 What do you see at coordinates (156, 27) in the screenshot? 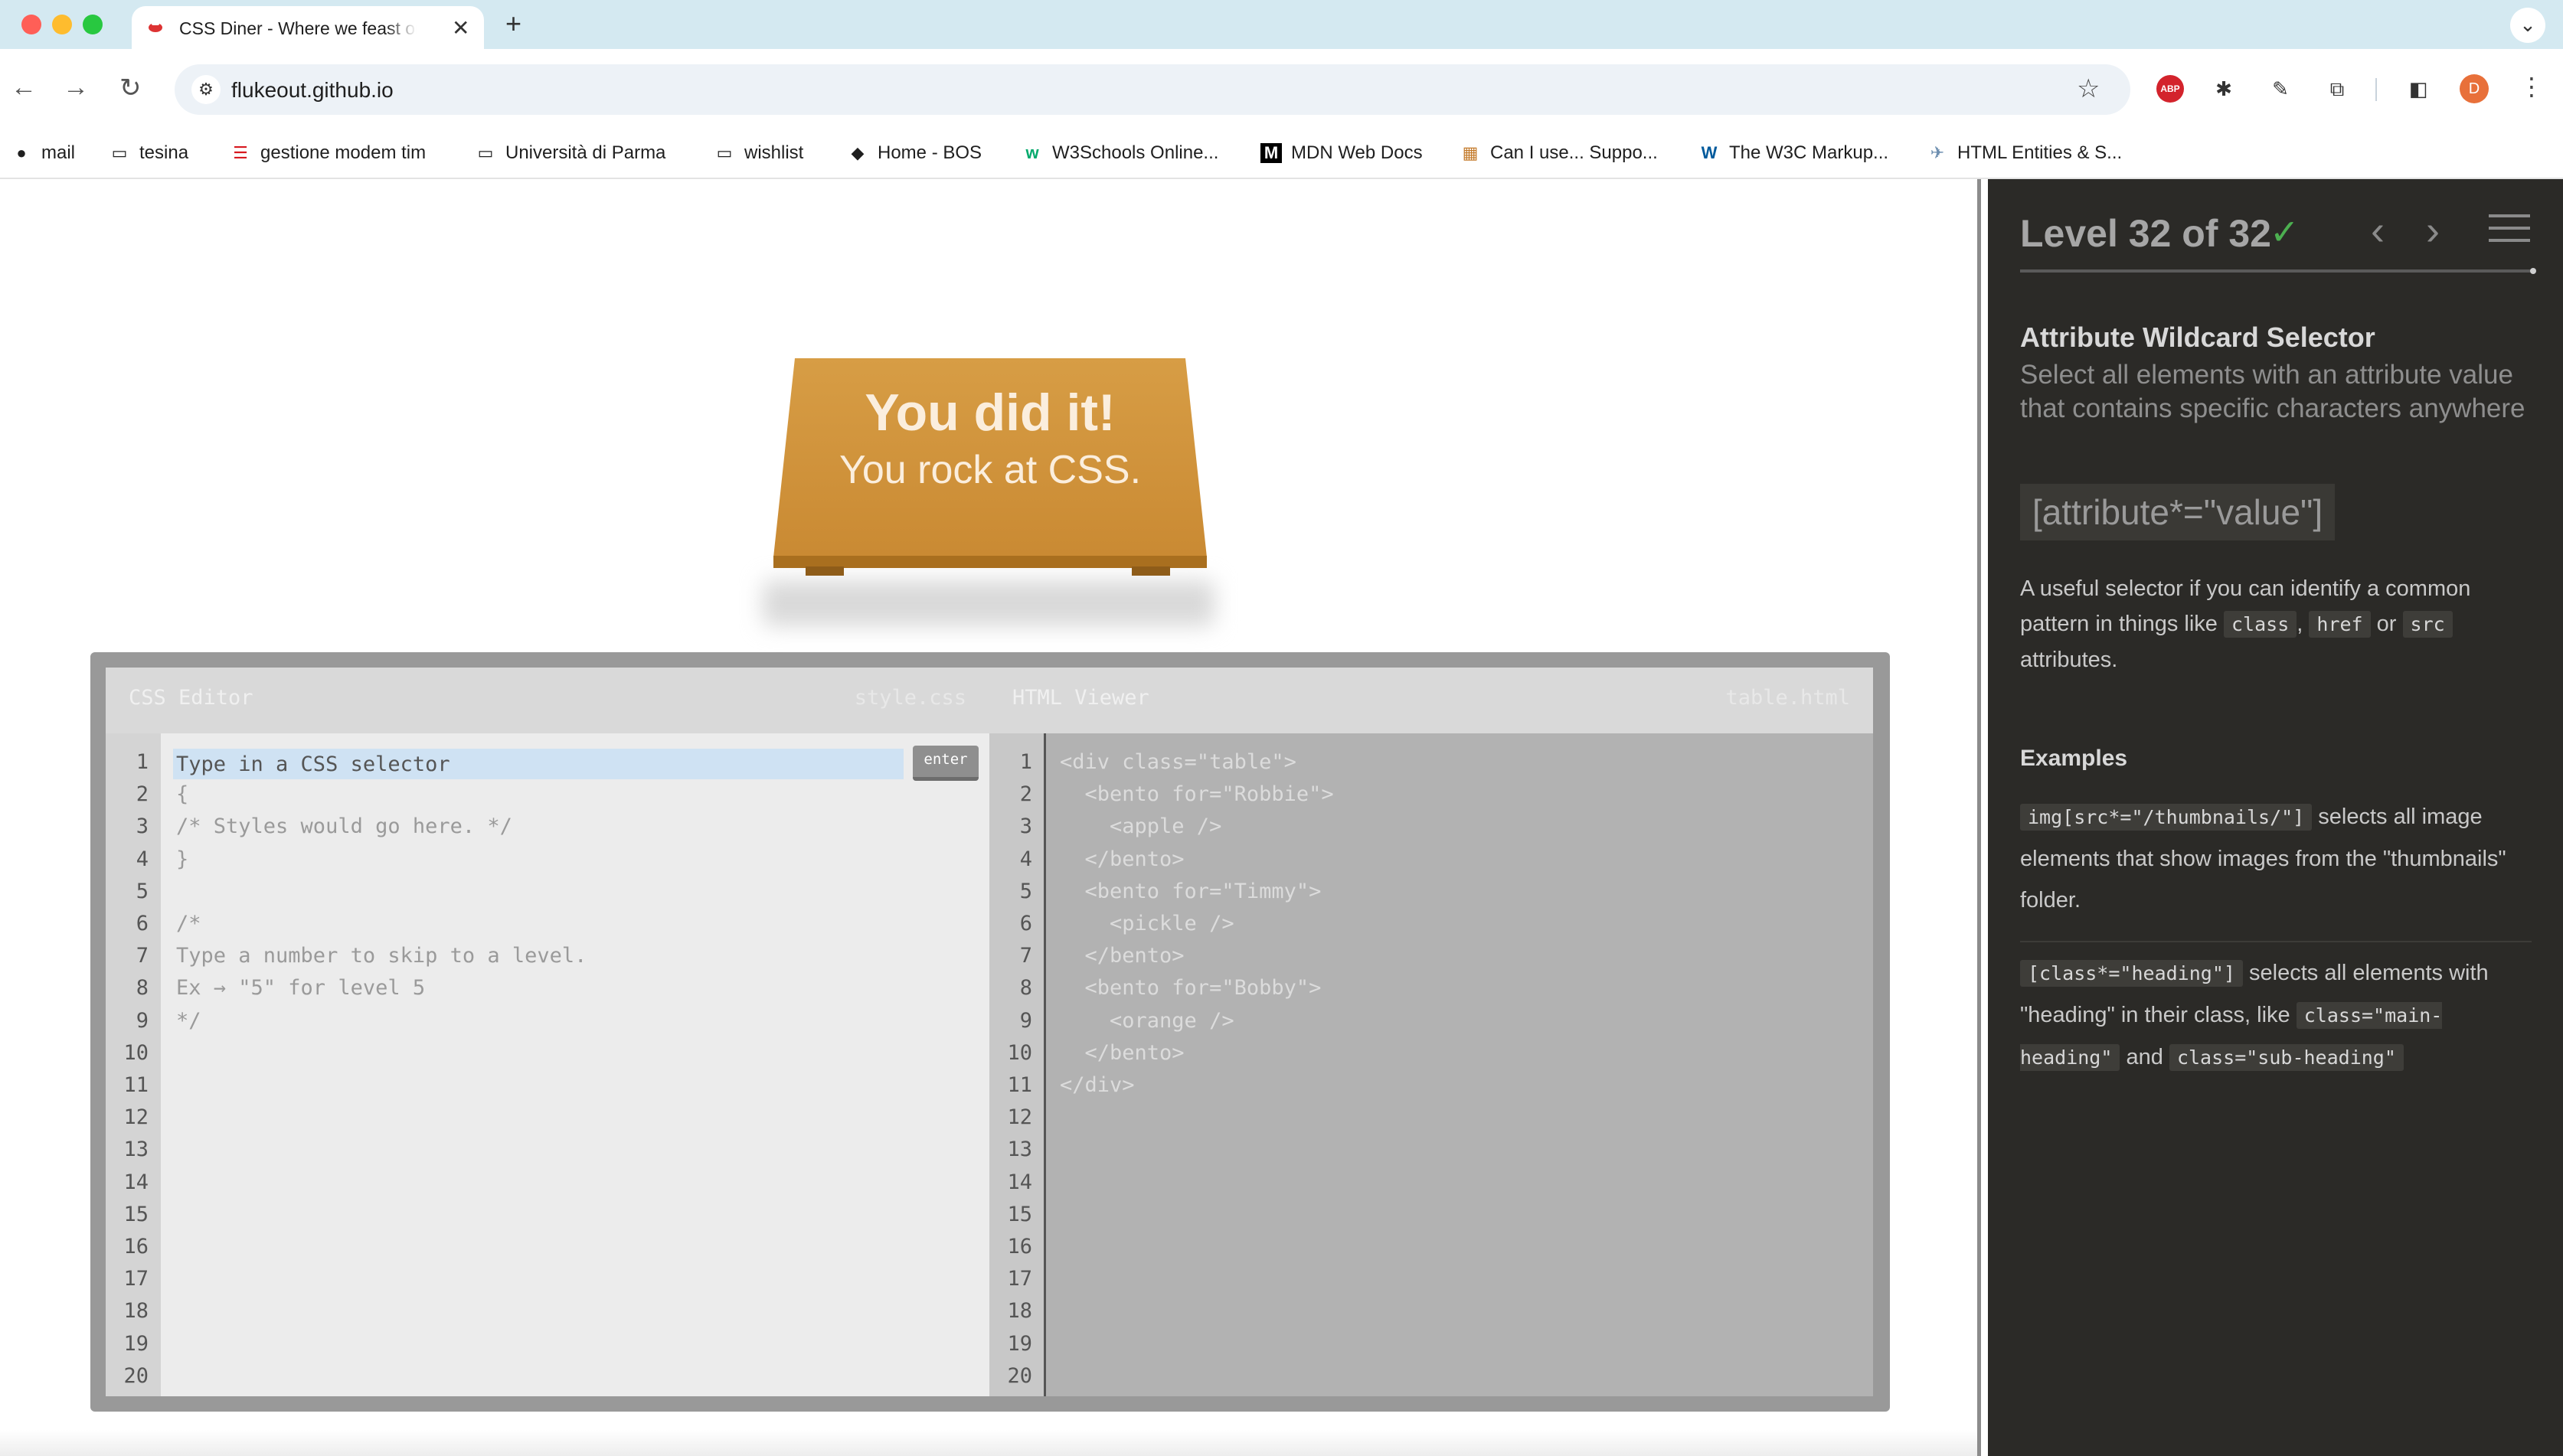
I see `css-diner-favicon-icon` at bounding box center [156, 27].